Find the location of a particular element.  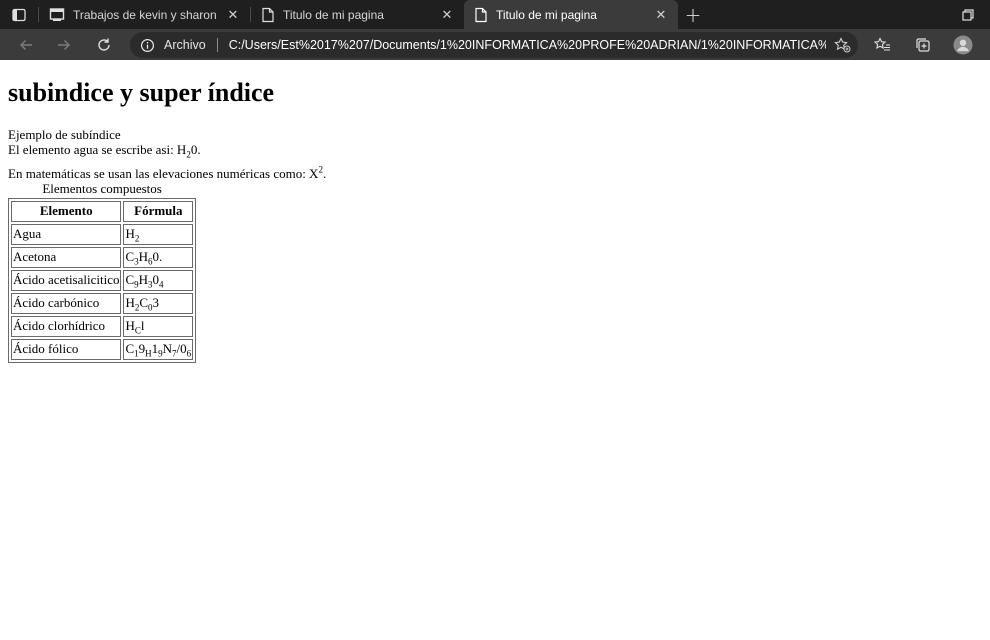

table-row: Ácido carbónico H2C03 is located at coordinates (102, 303).